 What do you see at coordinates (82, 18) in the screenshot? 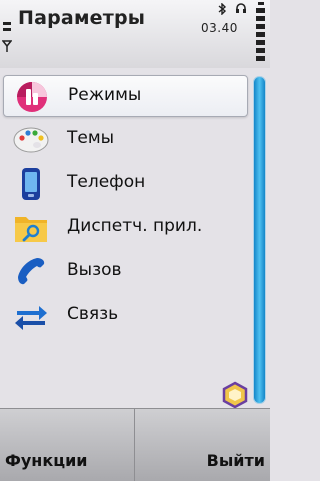
I see `page-title: Параметры` at bounding box center [82, 18].